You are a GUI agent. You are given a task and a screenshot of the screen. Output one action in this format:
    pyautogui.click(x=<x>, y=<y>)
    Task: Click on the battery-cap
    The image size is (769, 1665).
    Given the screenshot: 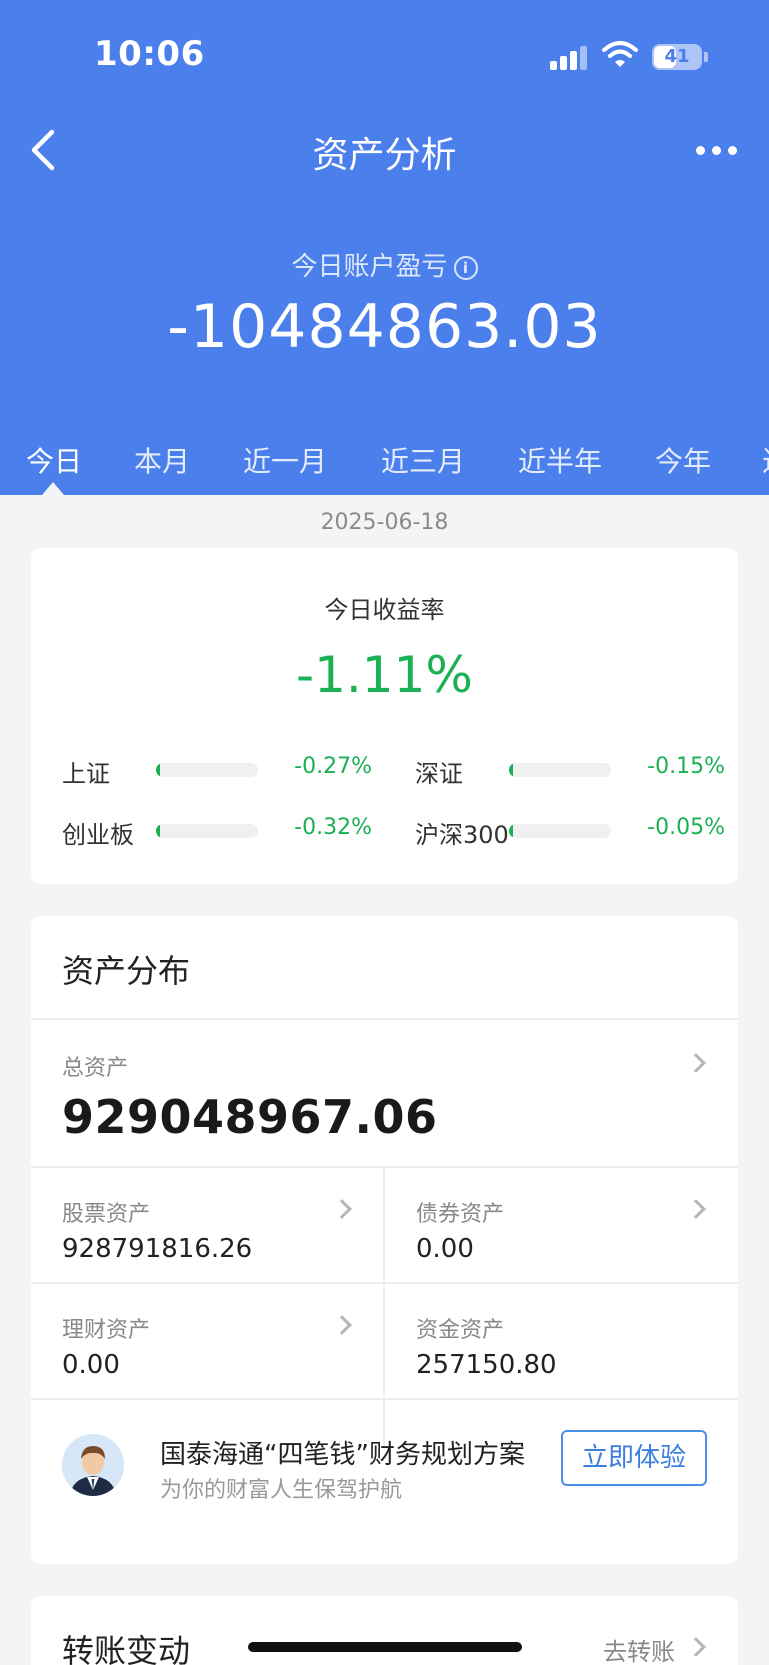 What is the action you would take?
    pyautogui.click(x=706, y=57)
    